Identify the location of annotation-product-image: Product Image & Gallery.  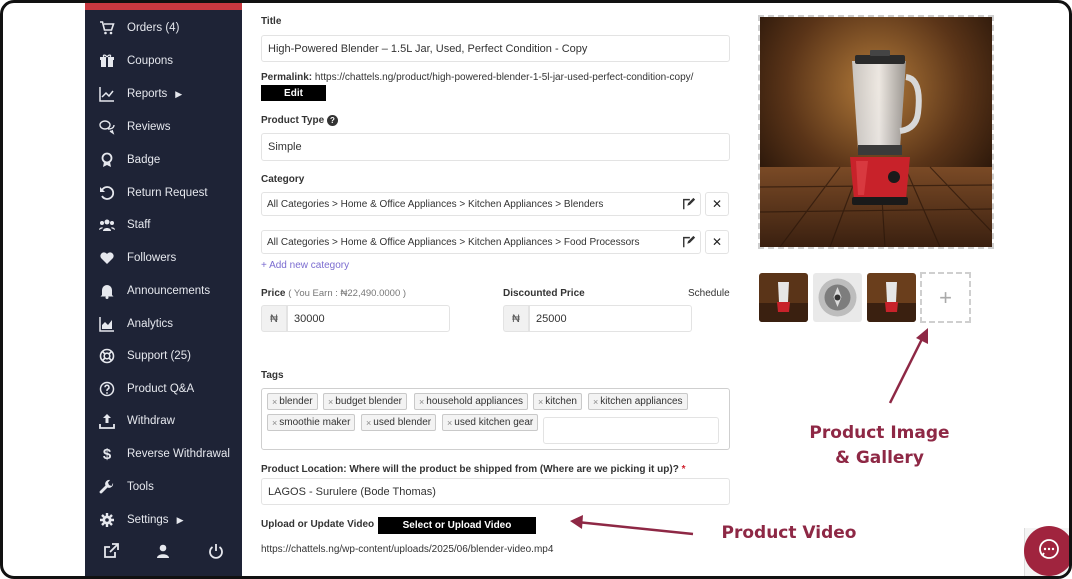
(879, 446).